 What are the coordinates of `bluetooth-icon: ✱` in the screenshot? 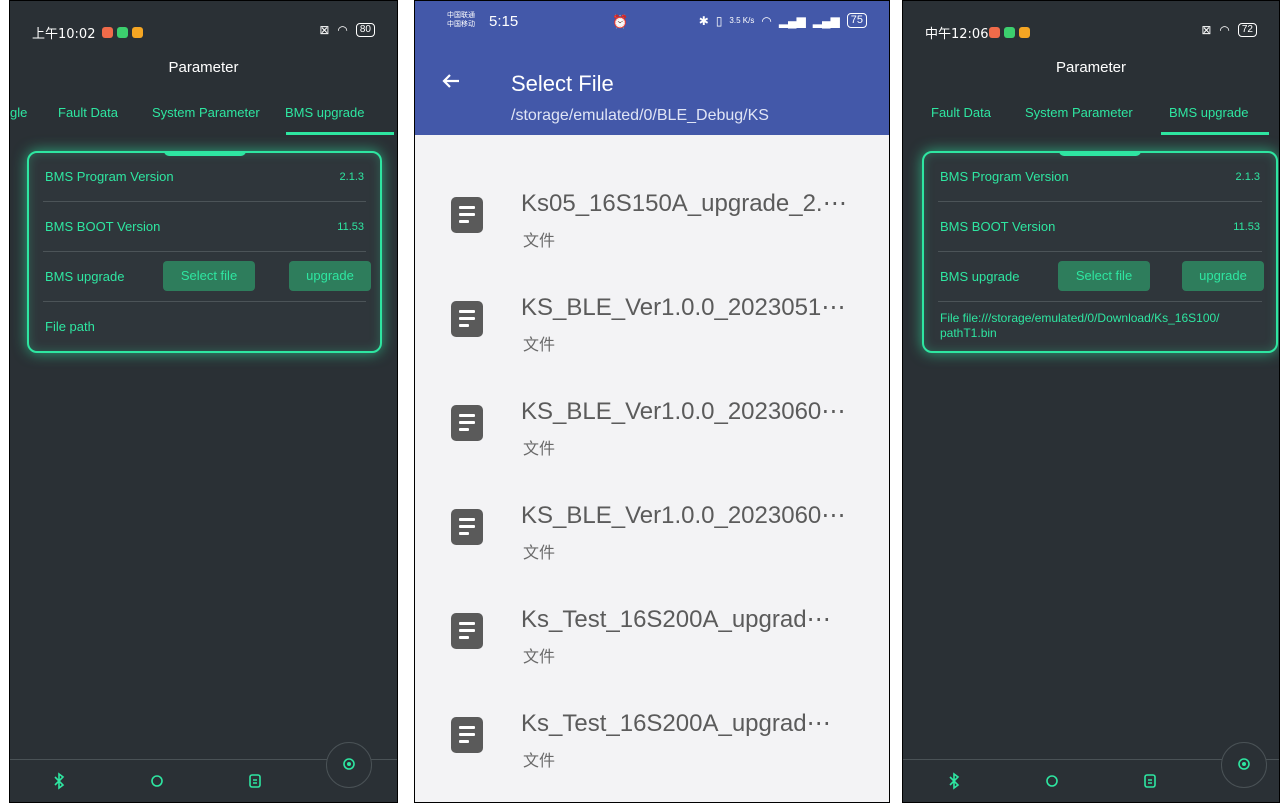 It's located at (703, 20).